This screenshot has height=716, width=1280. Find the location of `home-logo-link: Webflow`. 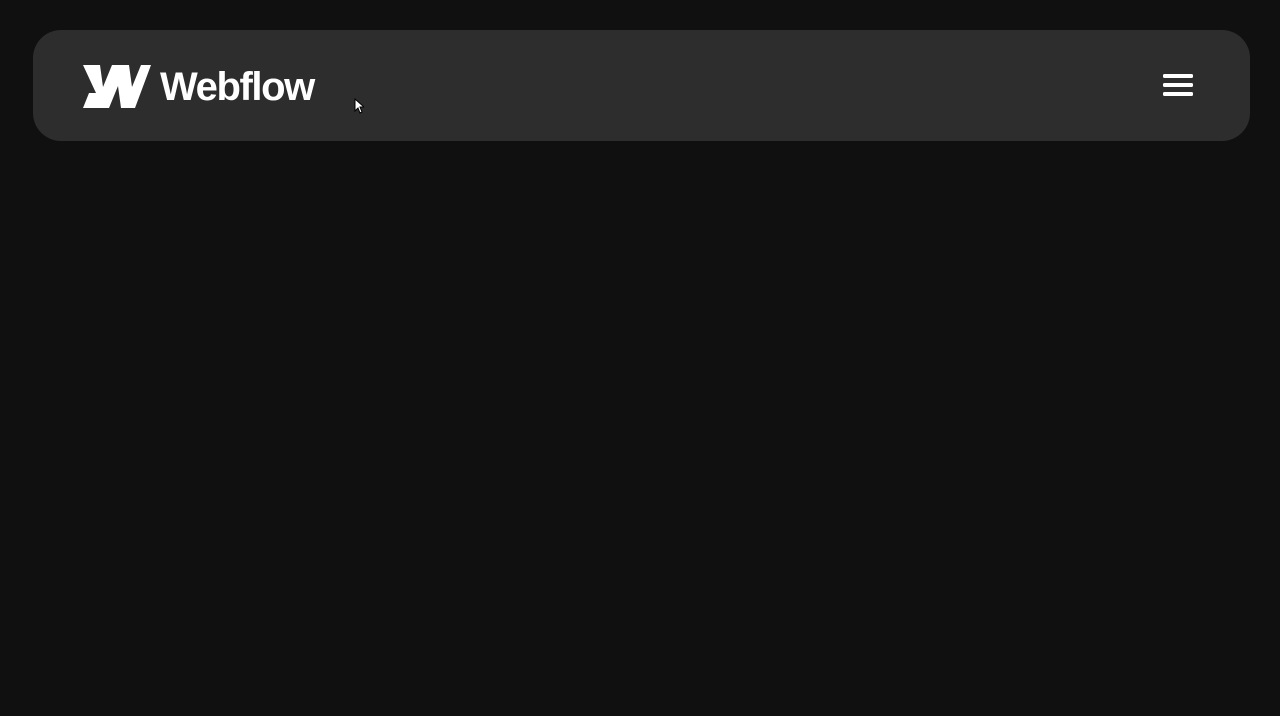

home-logo-link: Webflow is located at coordinates (199, 86).